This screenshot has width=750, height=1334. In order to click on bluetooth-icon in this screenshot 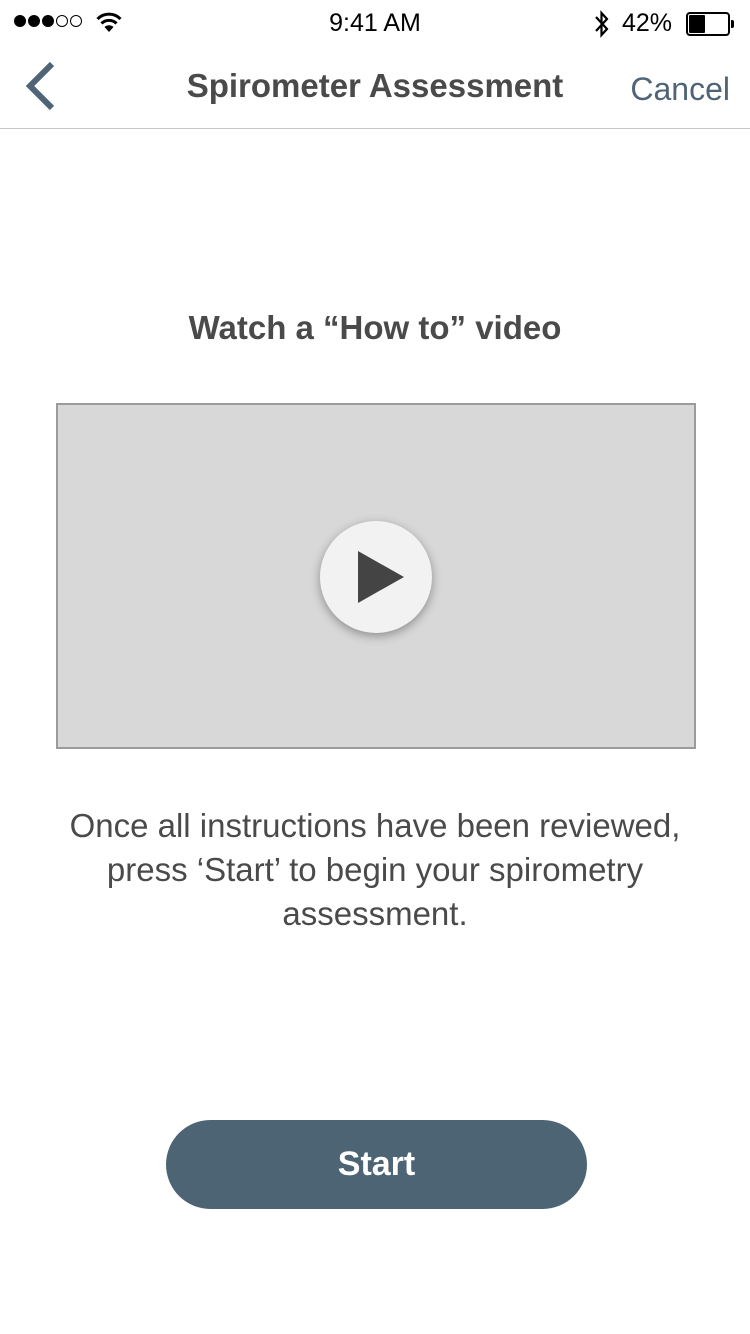, I will do `click(602, 24)`.